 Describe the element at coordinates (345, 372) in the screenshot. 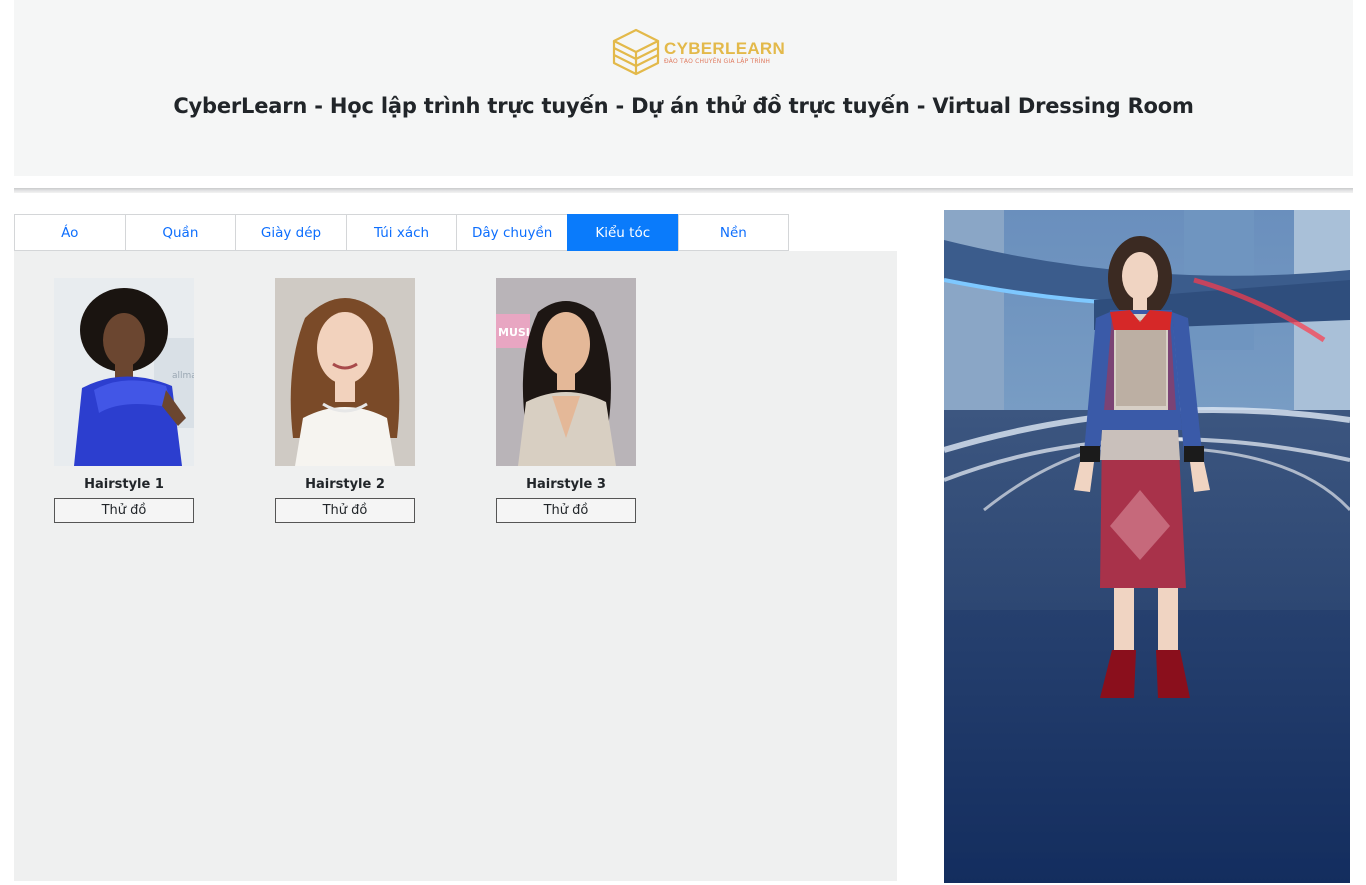

I see `hairstyle-2-photo` at that location.